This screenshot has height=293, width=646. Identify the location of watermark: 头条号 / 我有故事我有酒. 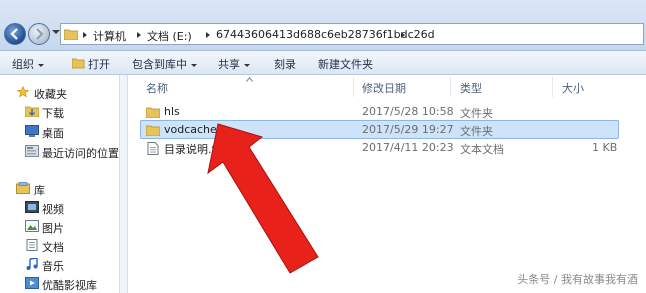
(577, 279).